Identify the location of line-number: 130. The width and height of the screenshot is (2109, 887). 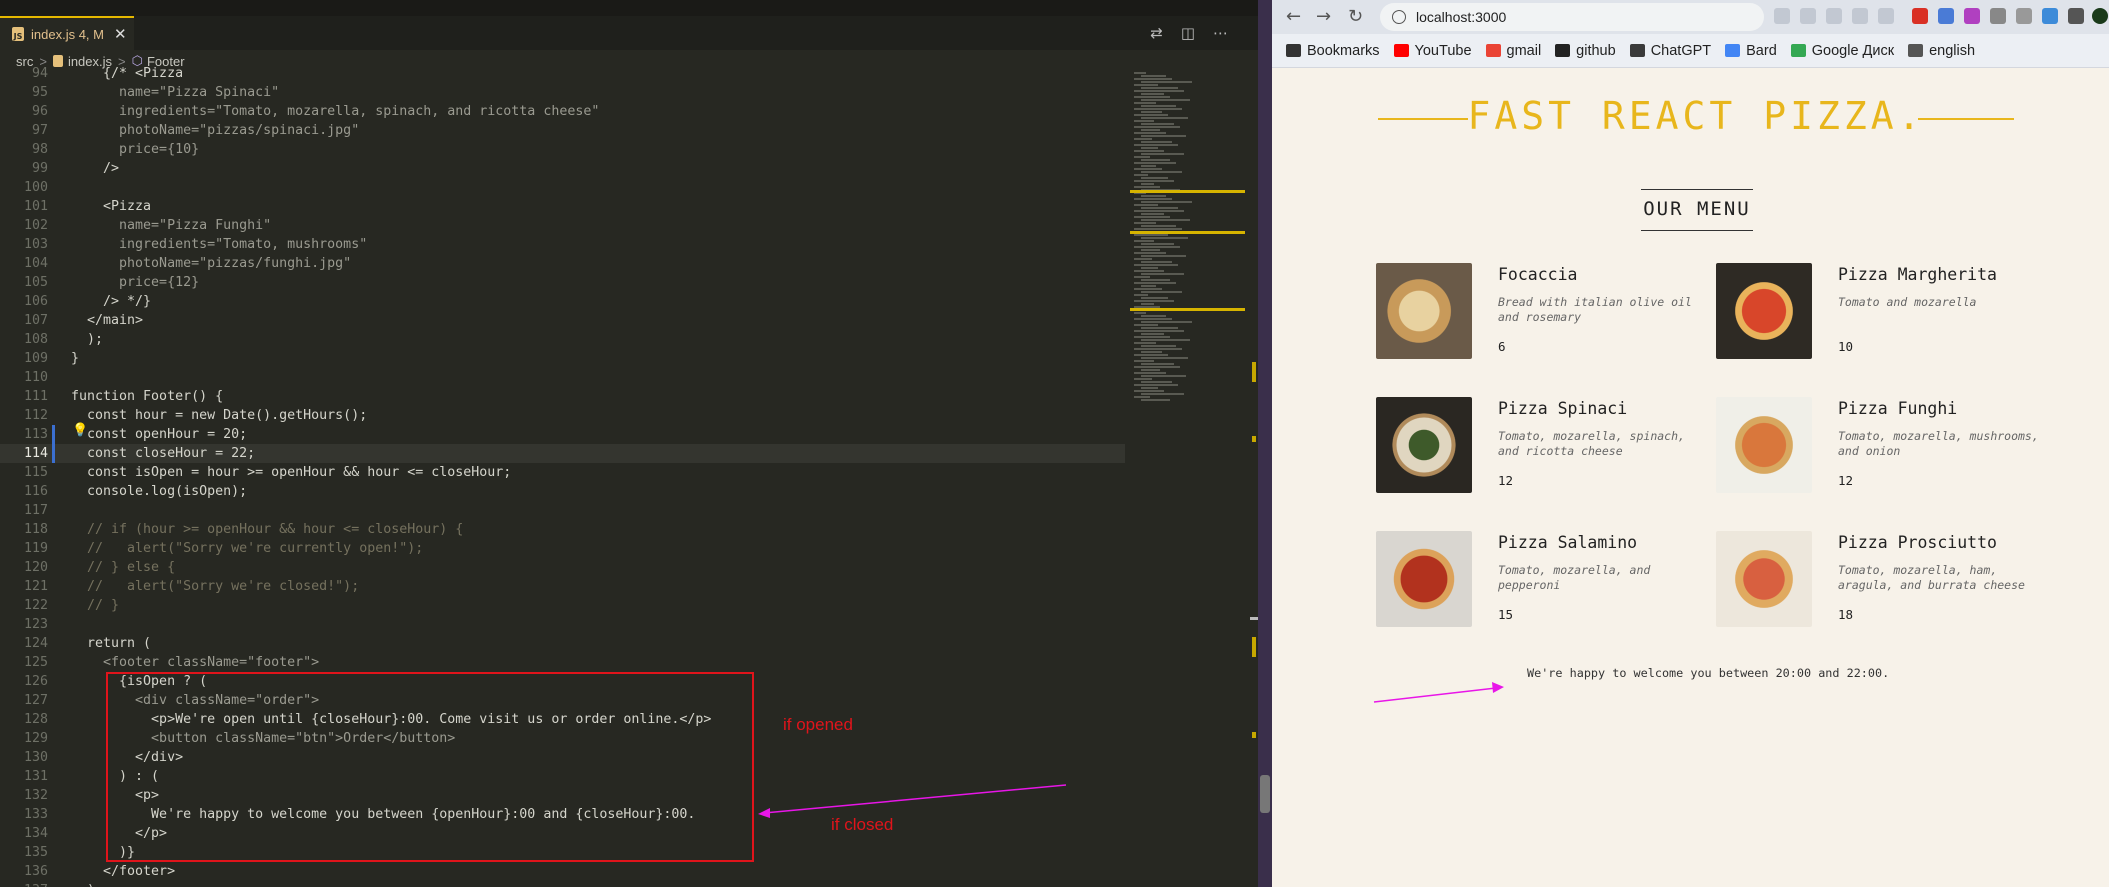
(35, 757).